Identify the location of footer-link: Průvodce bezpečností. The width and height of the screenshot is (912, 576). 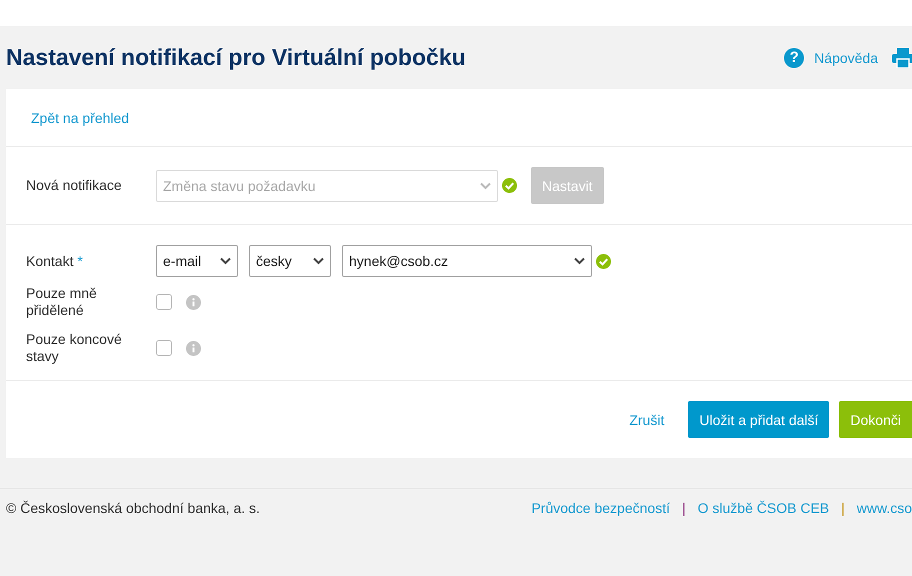
(600, 508).